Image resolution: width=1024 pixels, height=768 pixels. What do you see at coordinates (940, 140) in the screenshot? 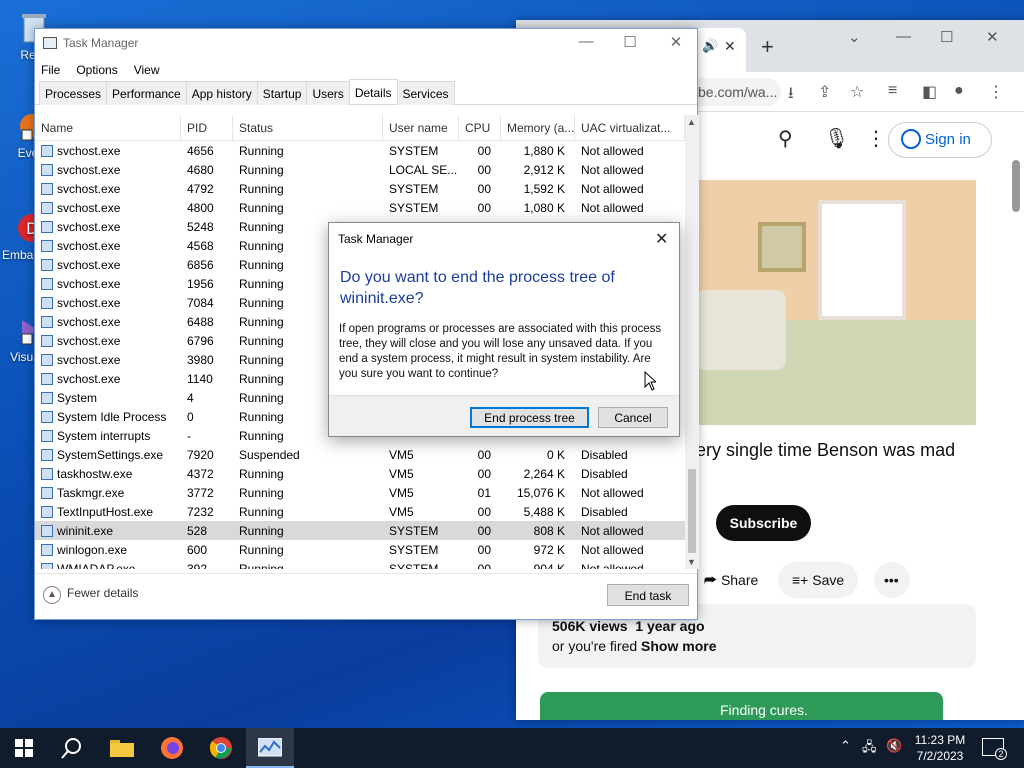
I see `sign-in-button: Sign in` at bounding box center [940, 140].